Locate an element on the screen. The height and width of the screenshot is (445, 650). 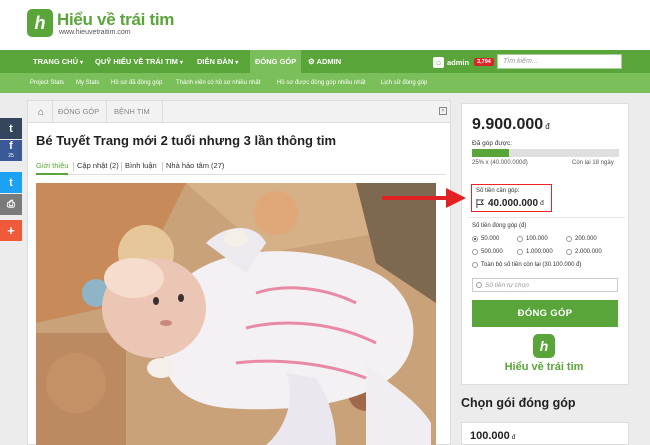
divider is located at coordinates (546, 217).